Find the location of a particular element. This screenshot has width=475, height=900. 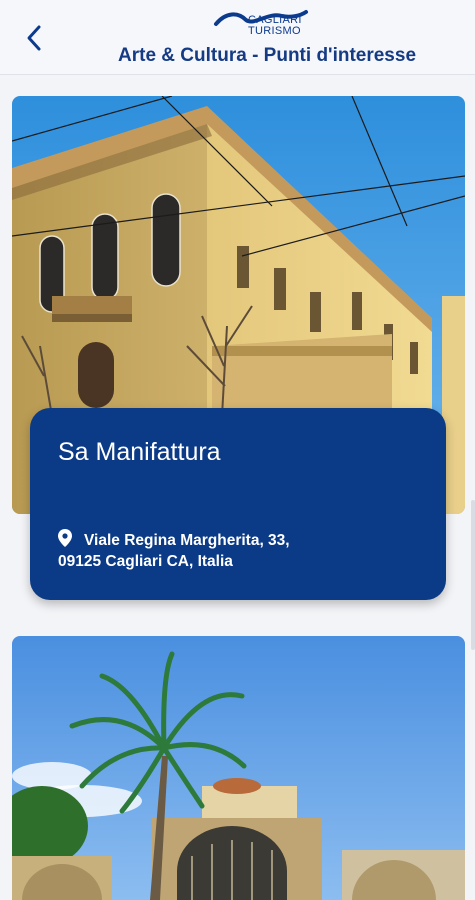

page-title: Arte & Cultura - Punti d'interesse is located at coordinates (267, 55).